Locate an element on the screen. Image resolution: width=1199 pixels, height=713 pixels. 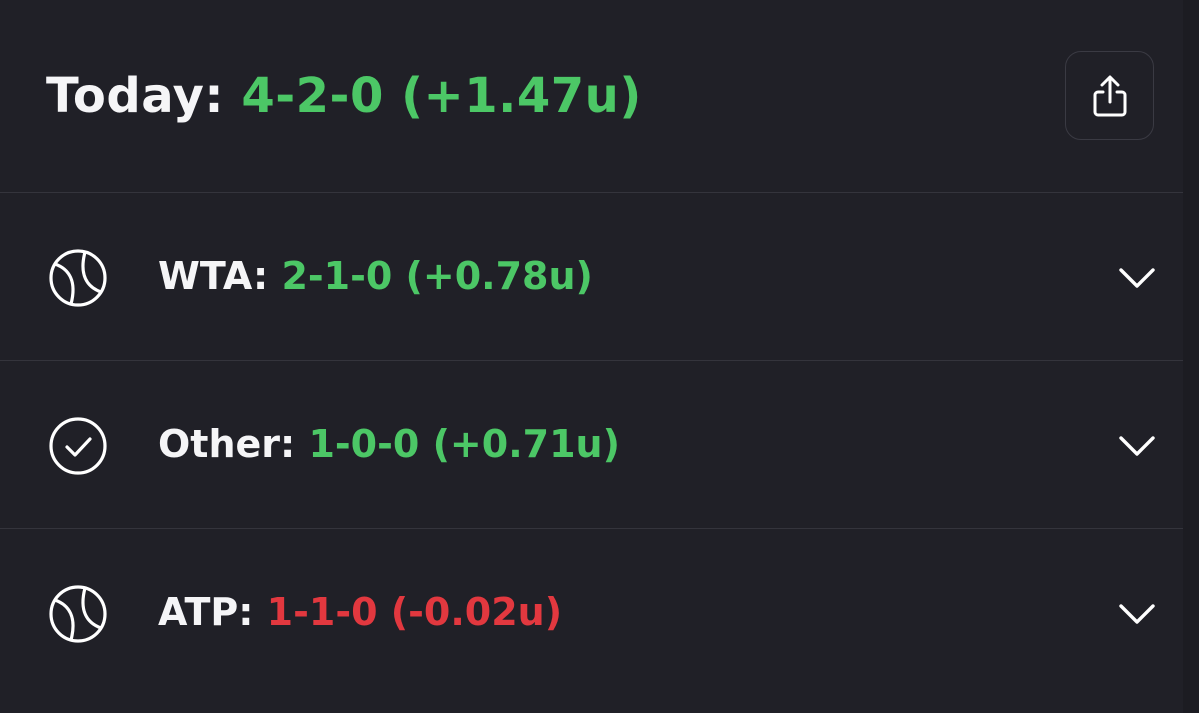
today-record: 4-2-0 (+1.47u) is located at coordinates (441, 96).